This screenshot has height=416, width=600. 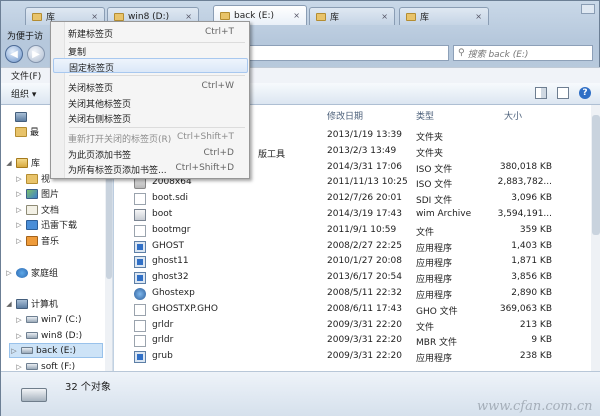 I want to click on nav-item-homegroup: ▷ 家庭组, so click(x=31, y=272).